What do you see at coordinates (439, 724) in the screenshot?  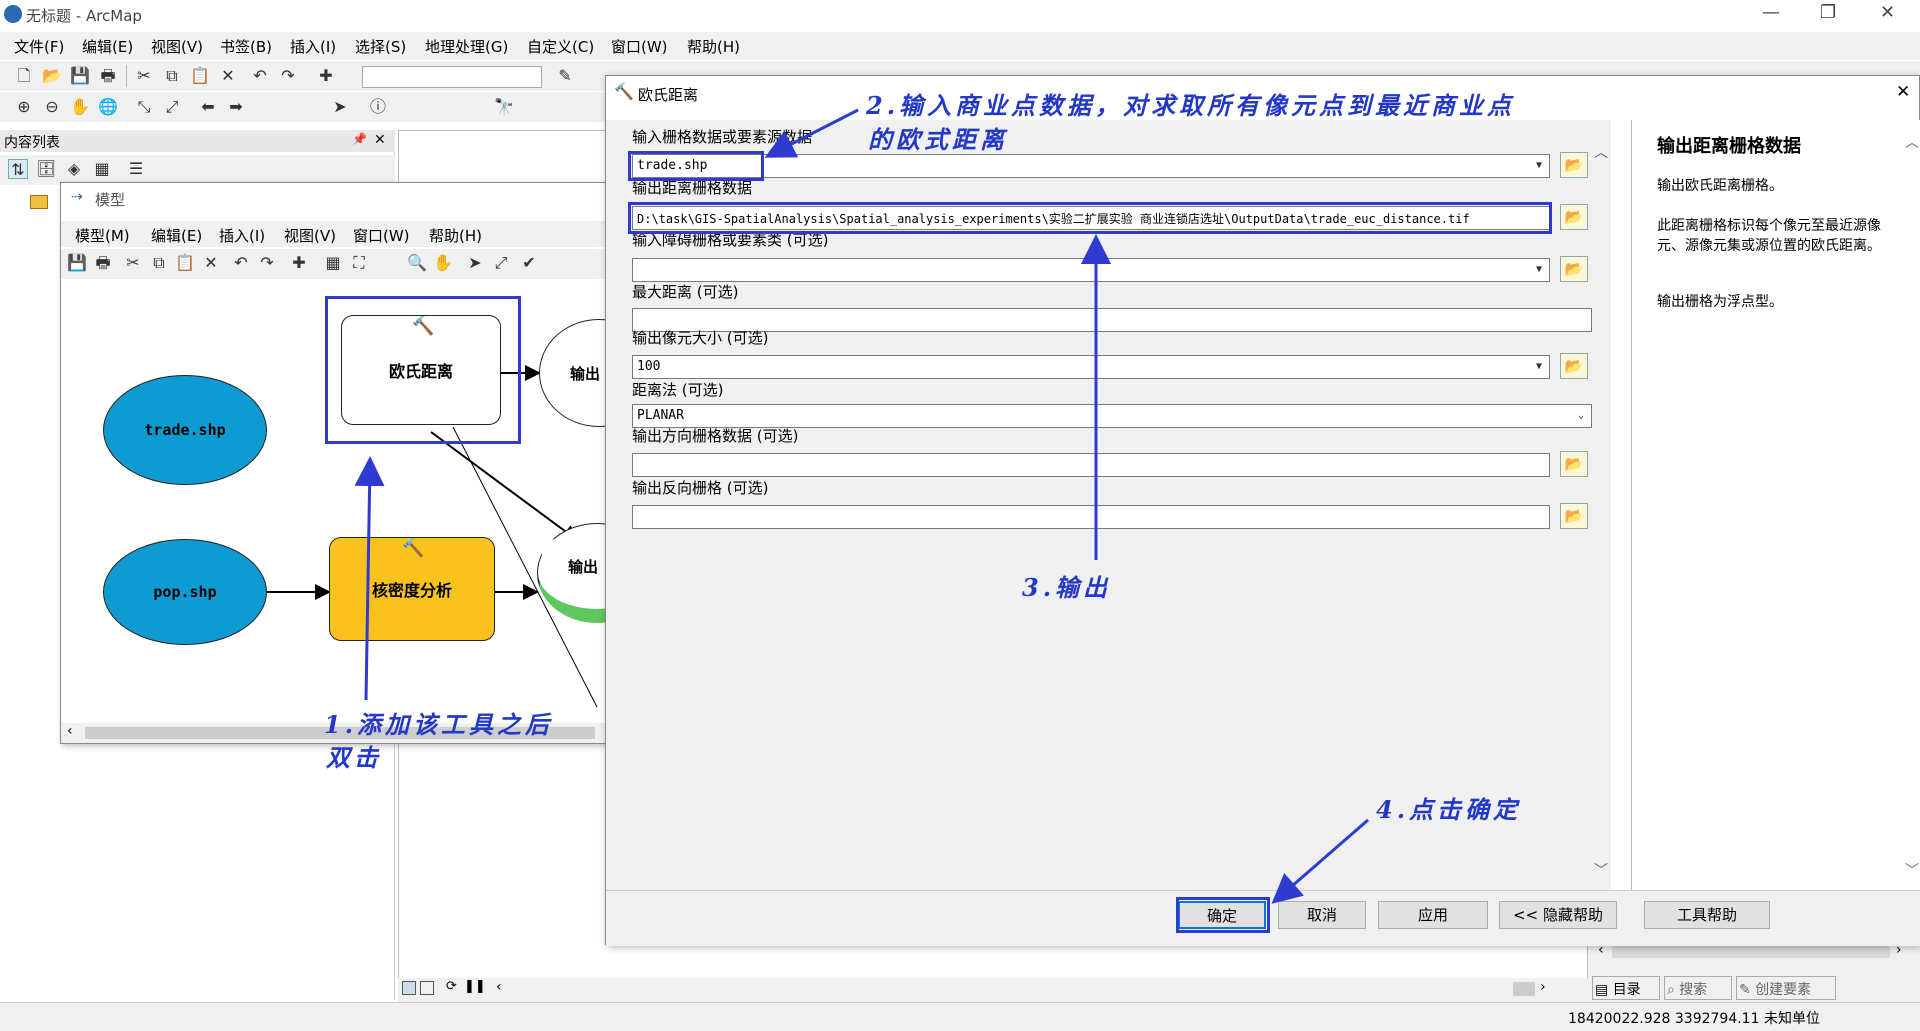 I see `annotation-step-1-line1: 1.添加该工具之后` at bounding box center [439, 724].